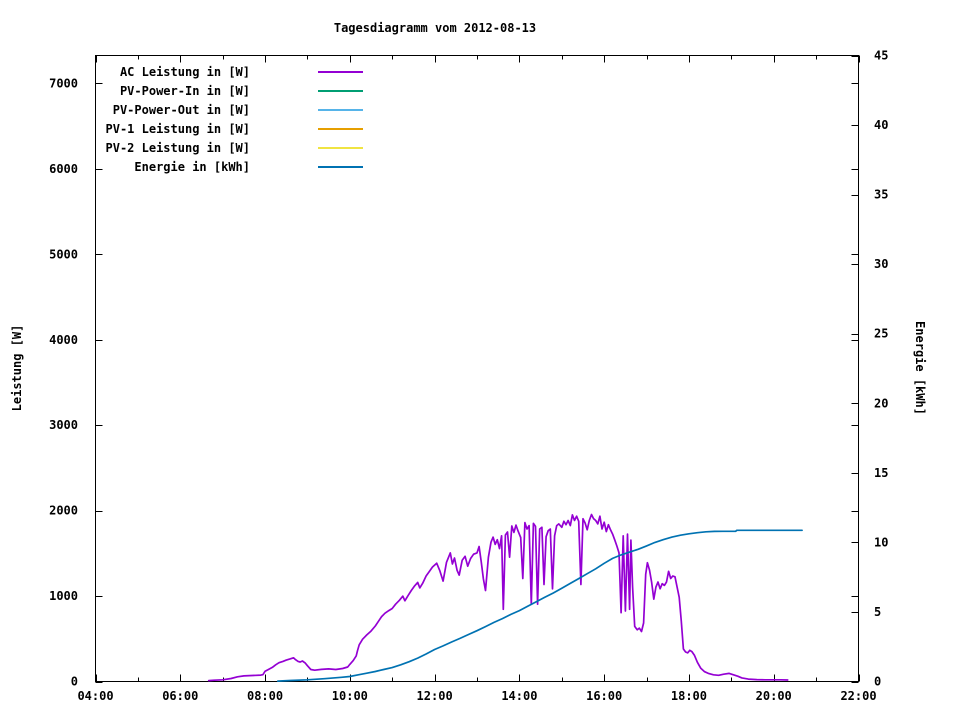 This screenshot has width=960, height=720. Describe the element at coordinates (95, 696) in the screenshot. I see `x-axis-tick-label: 04:00` at that location.